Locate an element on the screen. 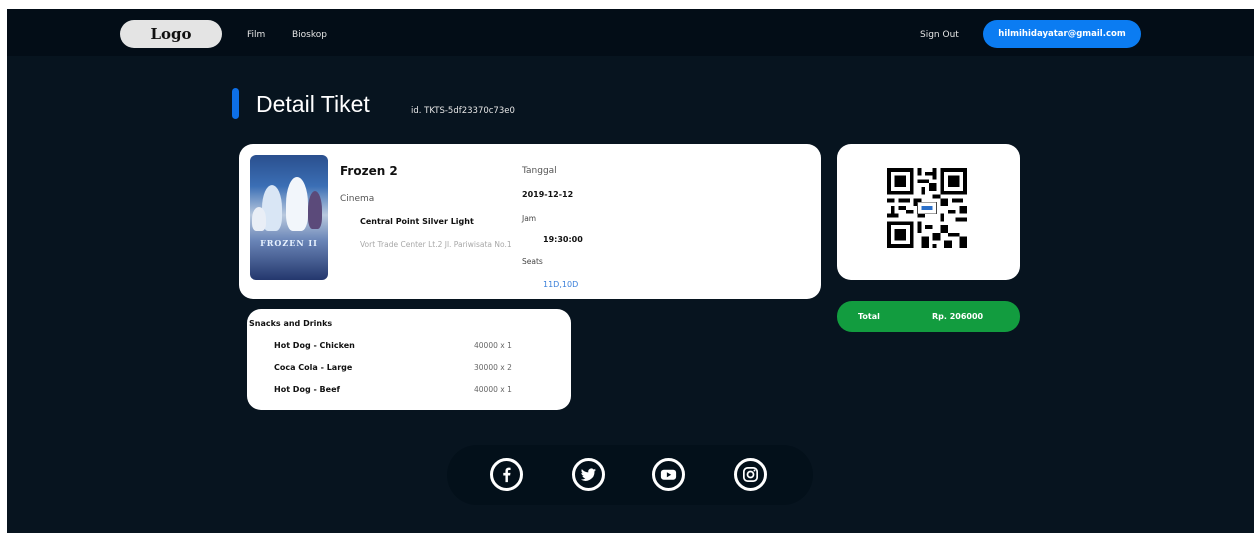  snack-qty: 30000 x 2 is located at coordinates (493, 367).